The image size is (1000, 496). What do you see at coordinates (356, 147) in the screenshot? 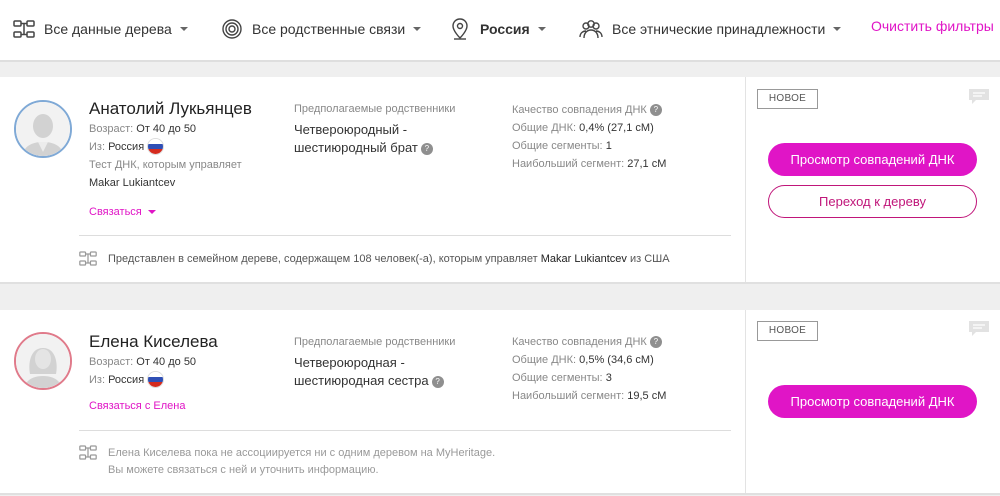
I see `relationship-line-2: шестиюродный брат` at bounding box center [356, 147].